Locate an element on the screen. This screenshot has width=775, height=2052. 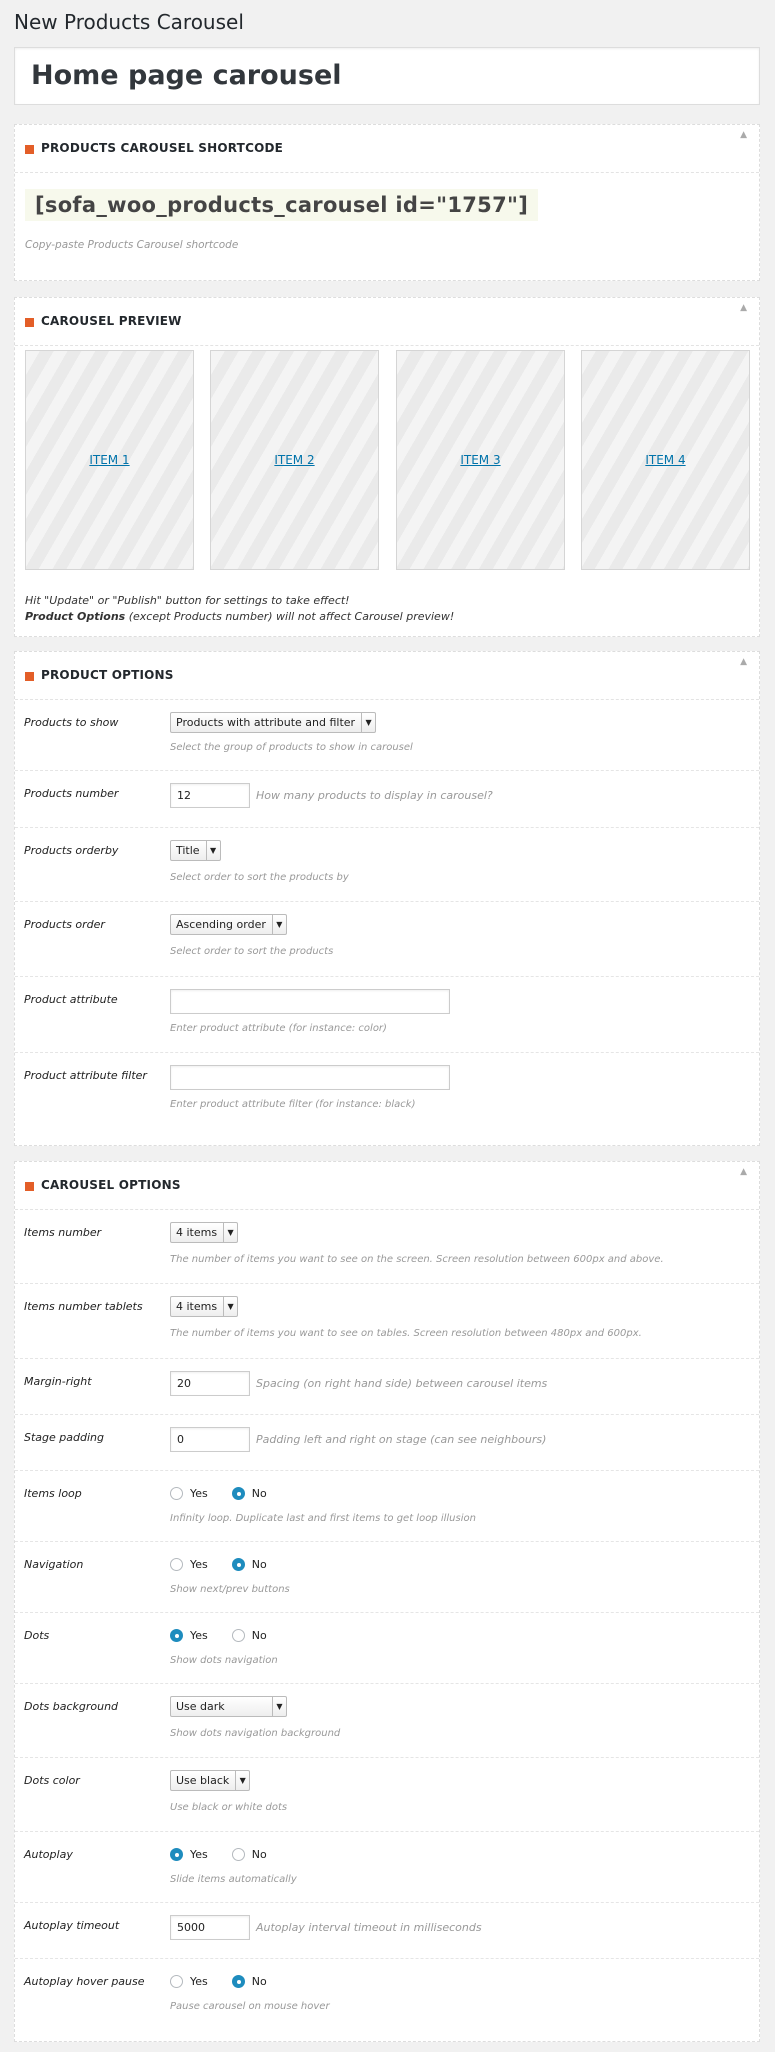
option-label: Autoplay hover pause is located at coordinates (84, 1981).